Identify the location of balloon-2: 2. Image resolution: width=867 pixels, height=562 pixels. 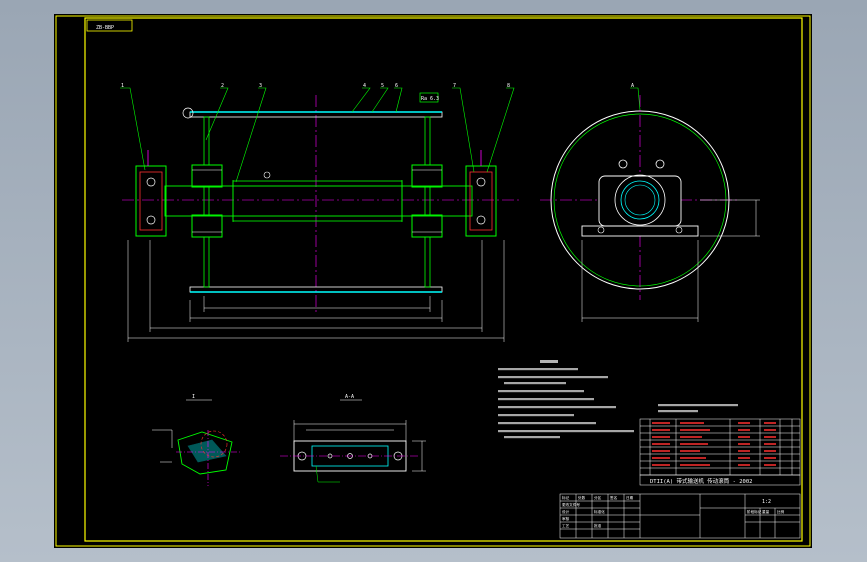
(222, 86).